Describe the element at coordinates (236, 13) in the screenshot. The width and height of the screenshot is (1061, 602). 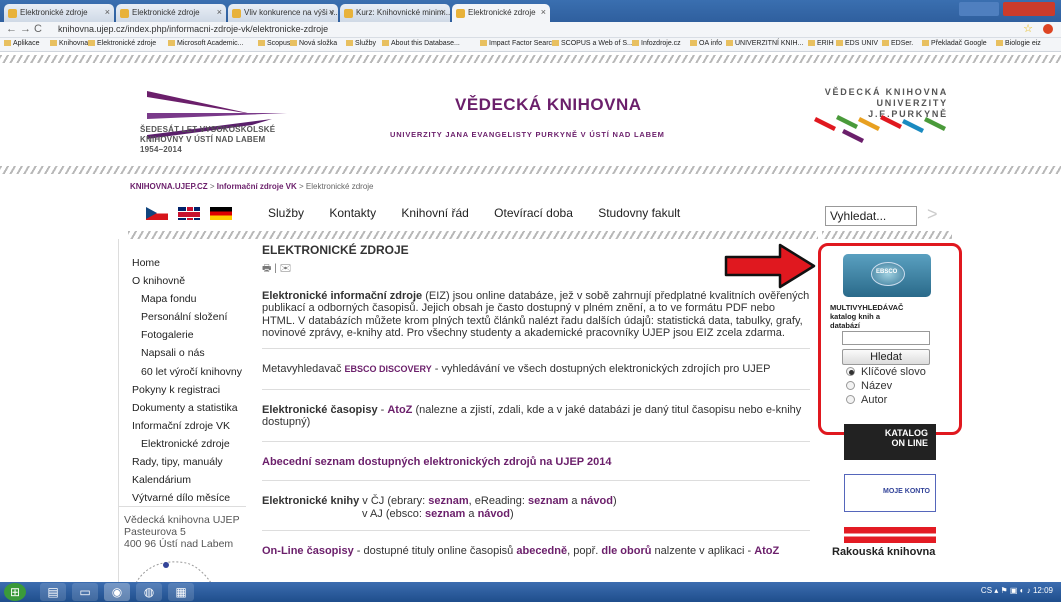
I see `favicon-icon` at that location.